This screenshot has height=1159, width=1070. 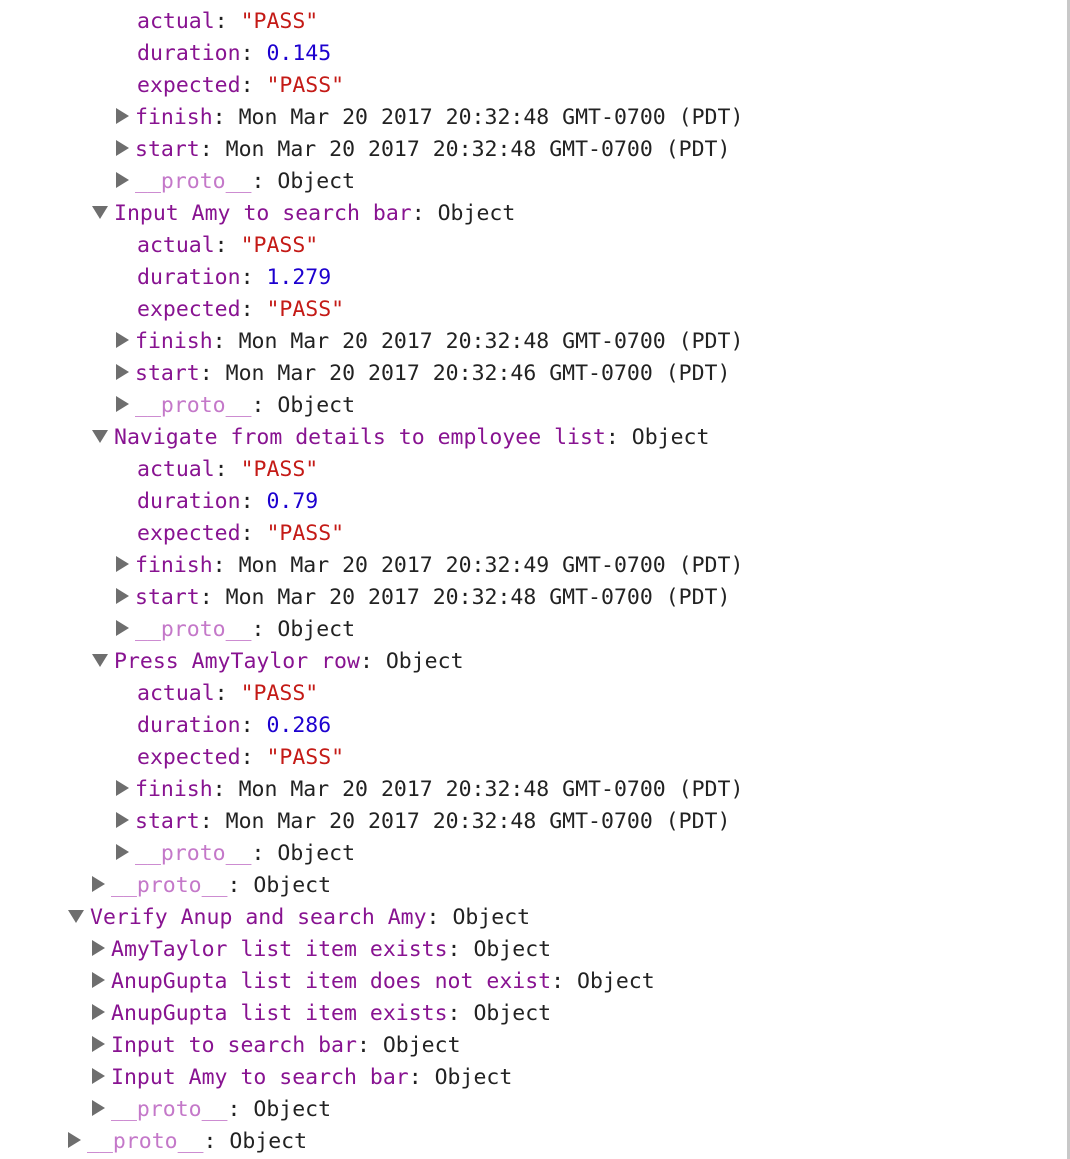 I want to click on property-row-verify-anup-and-search-amy: Verify Anup and search Amy: Object, so click(x=299, y=918).